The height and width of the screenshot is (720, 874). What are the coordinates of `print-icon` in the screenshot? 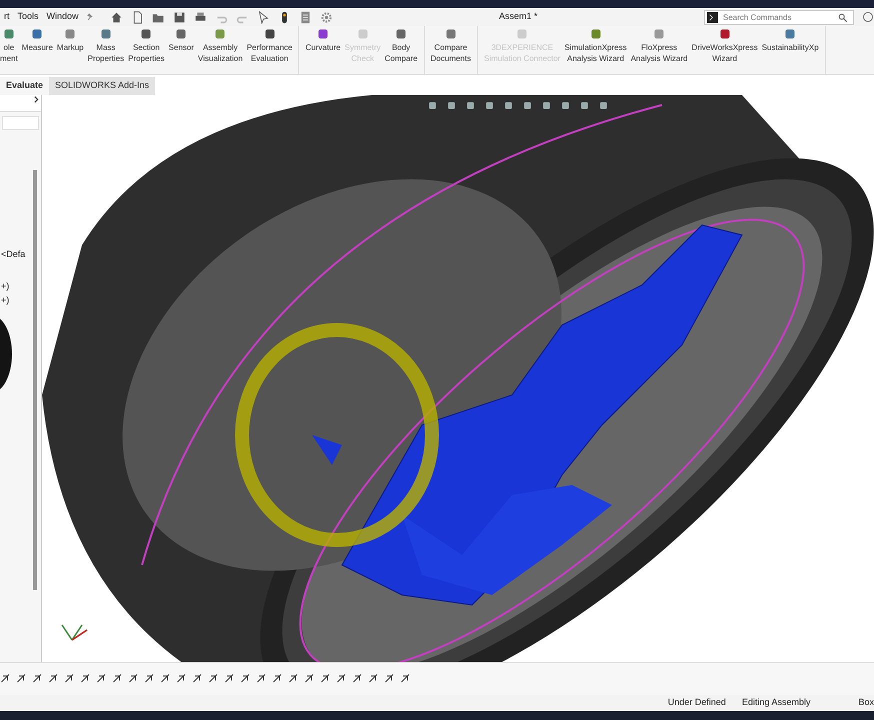 It's located at (200, 17).